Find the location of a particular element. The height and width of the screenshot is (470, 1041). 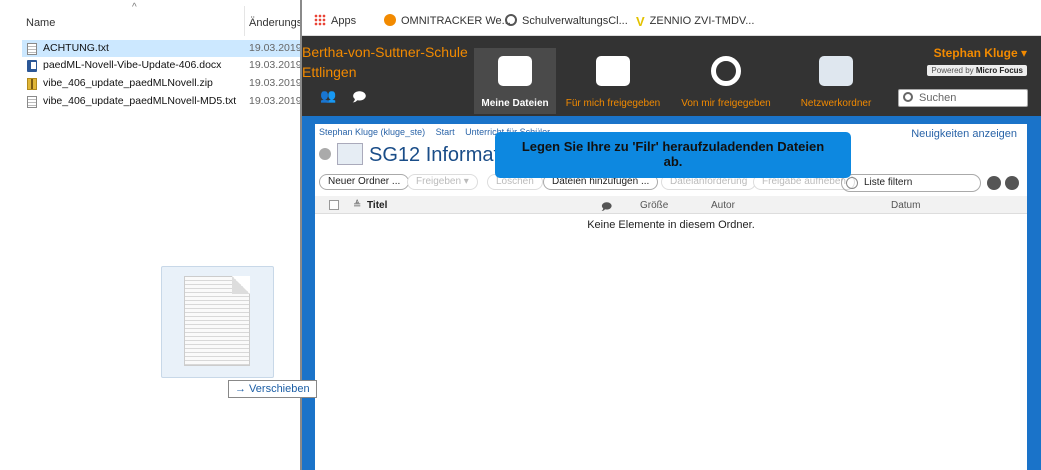

comment-icon: 🗩 is located at coordinates (359, 99).